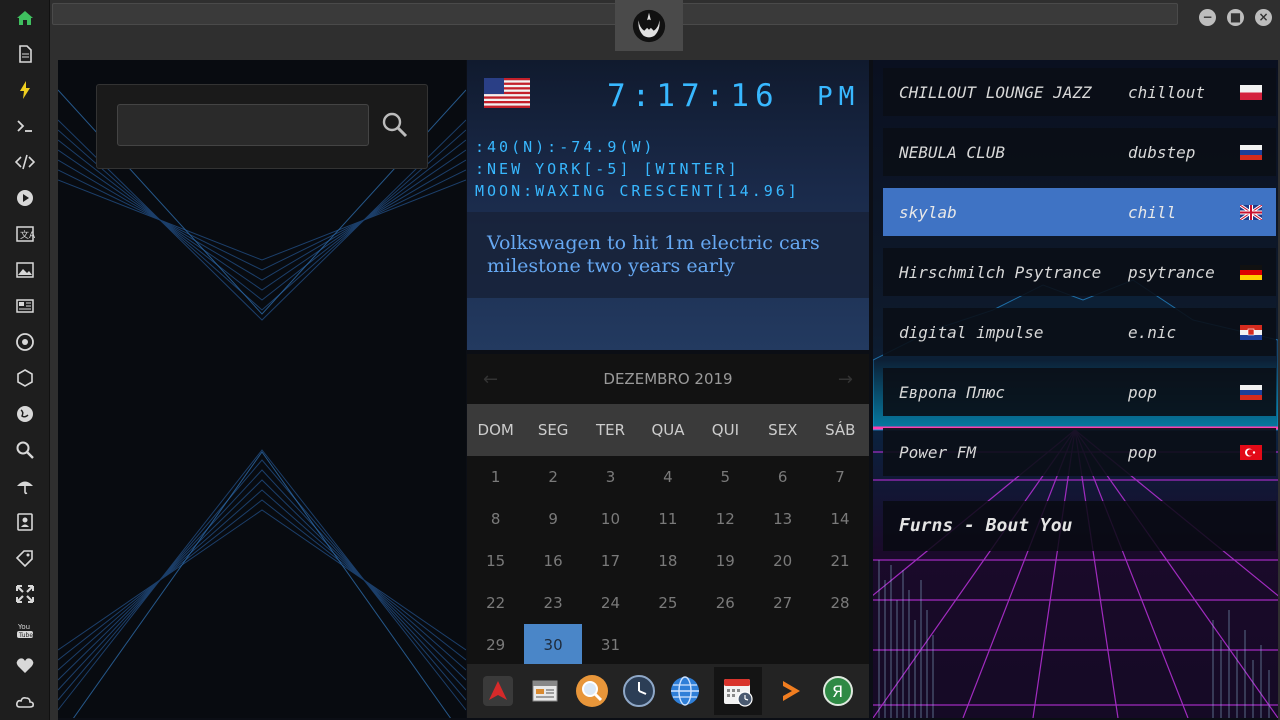 The height and width of the screenshot is (720, 1280). What do you see at coordinates (637, 191) in the screenshot?
I see `moon-phase-readout: MOON:WAXING CRESCENT[14.96]` at bounding box center [637, 191].